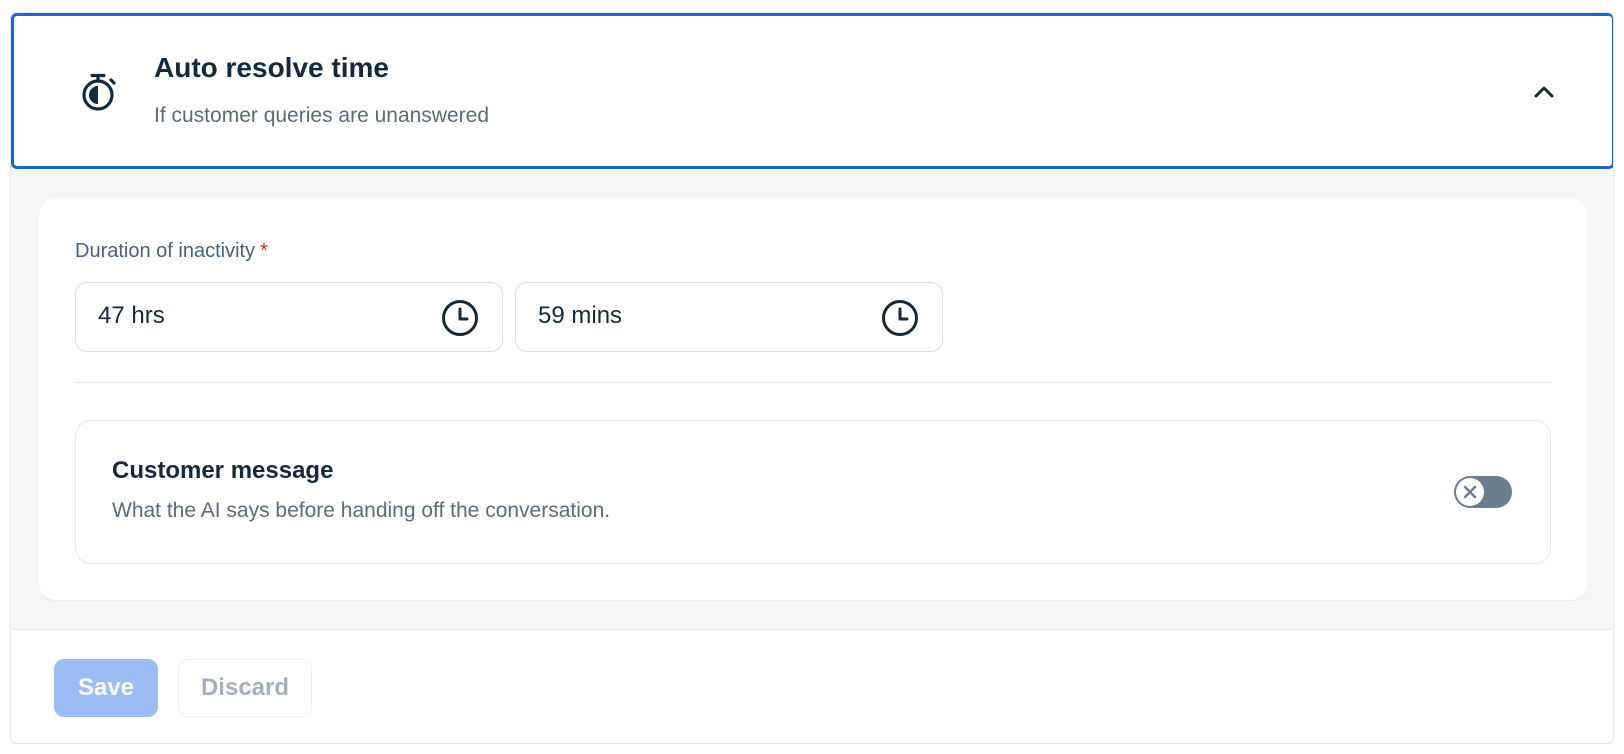  I want to click on hours-input: 47 hrs, so click(289, 317).